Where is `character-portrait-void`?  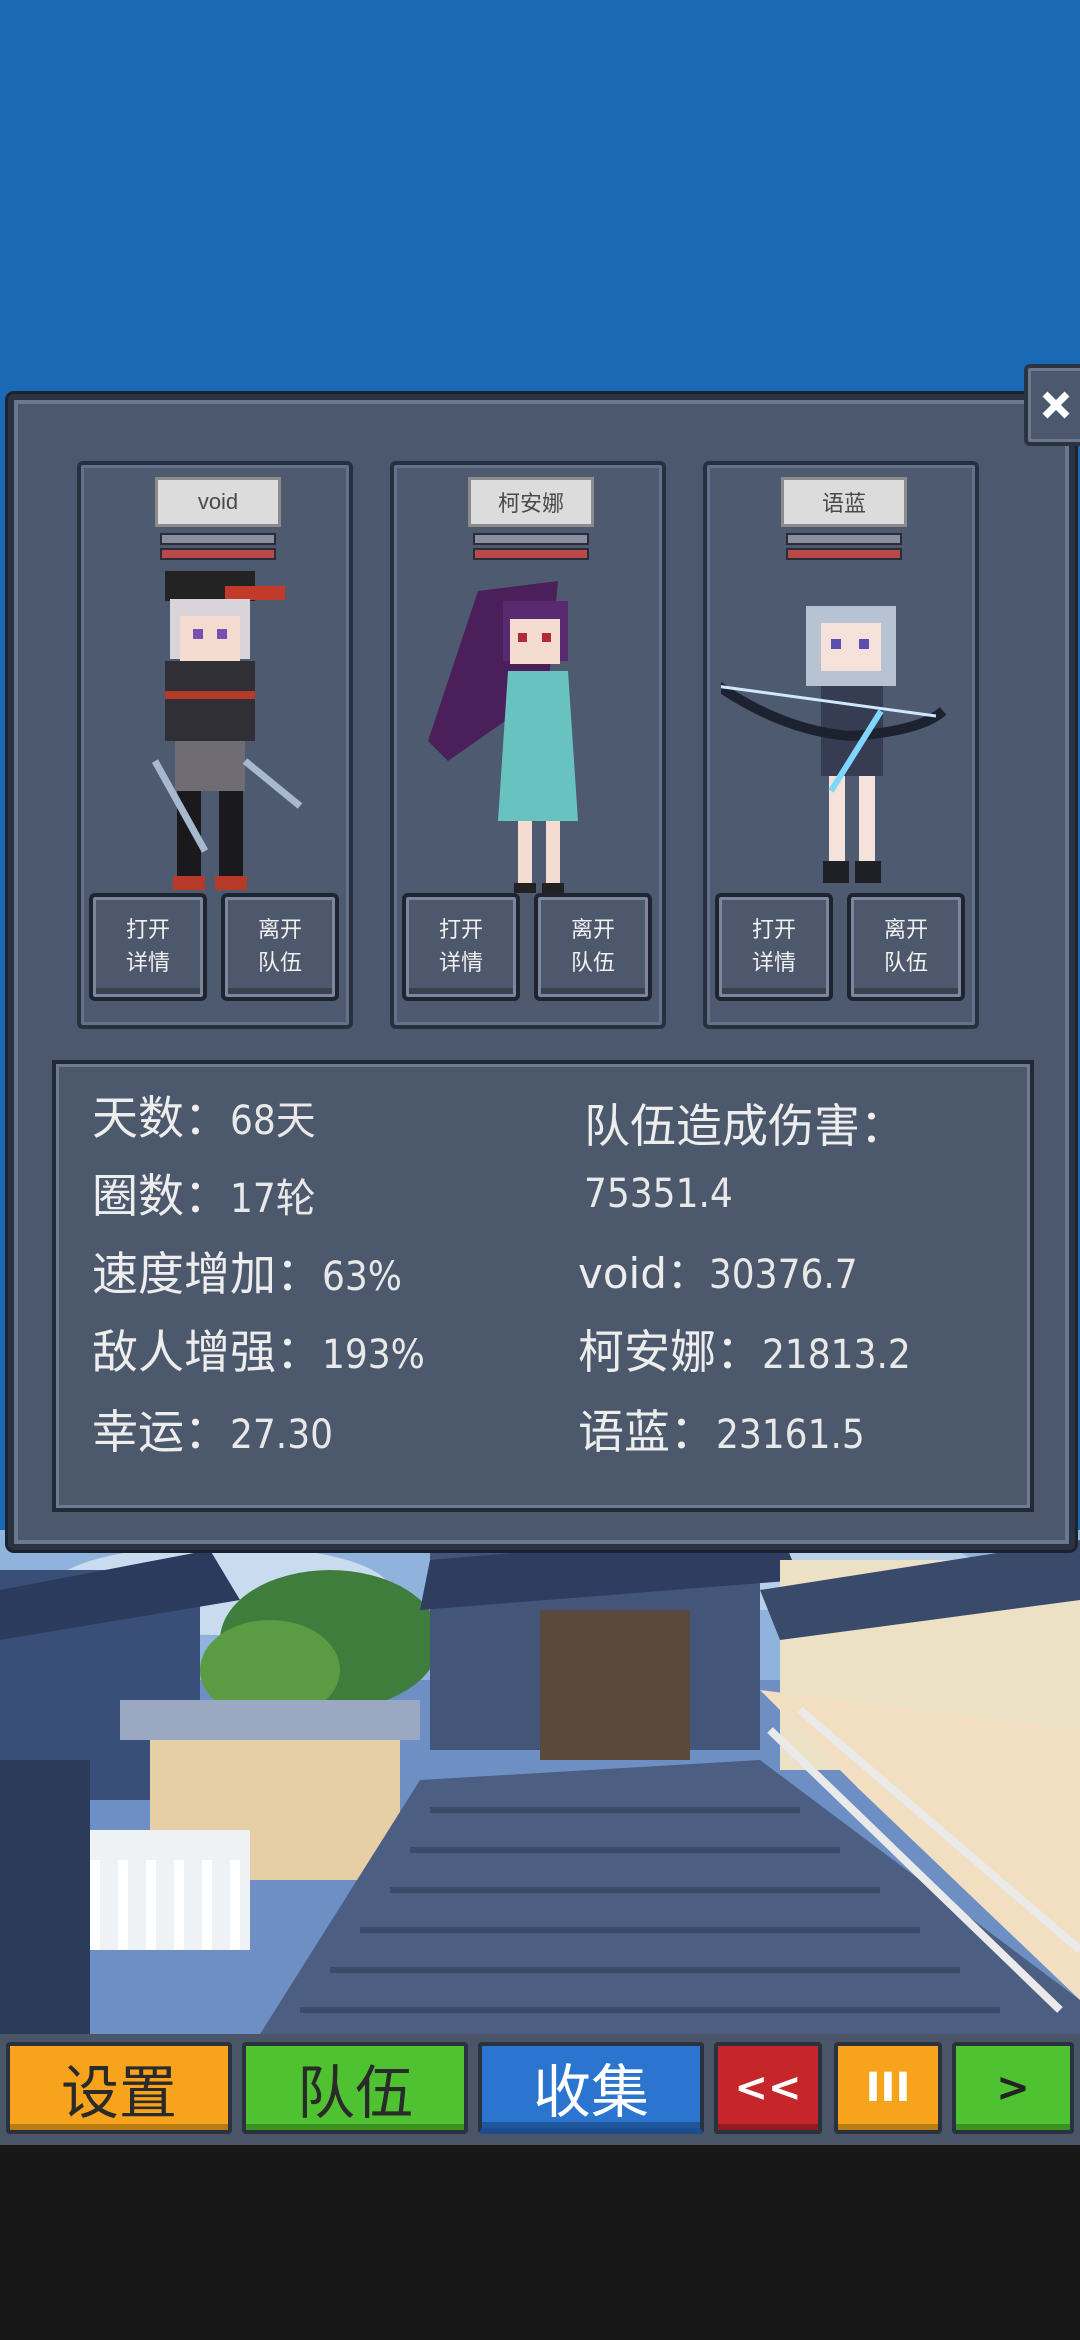 character-portrait-void is located at coordinates (227, 730).